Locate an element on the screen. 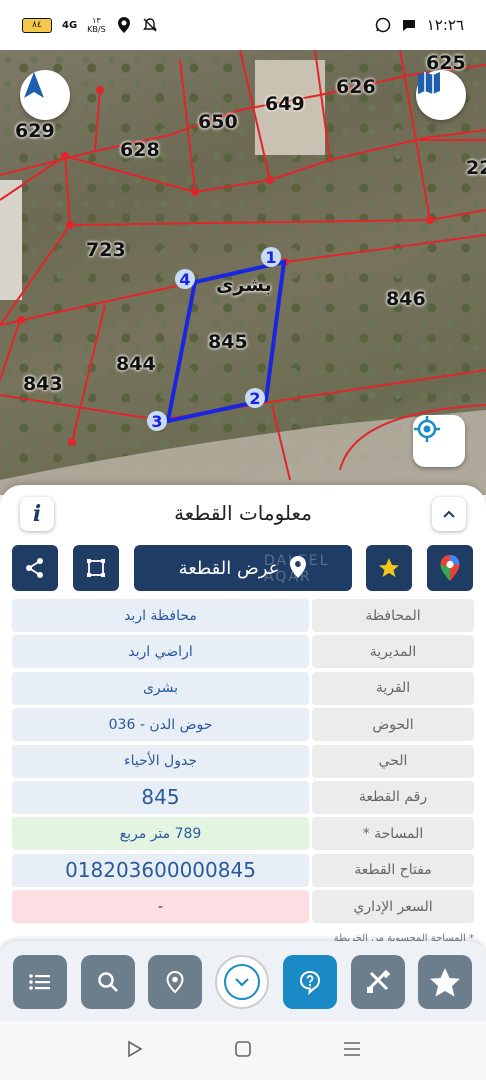 The image size is (486, 1080). compass-icon is located at coordinates (34, 85).